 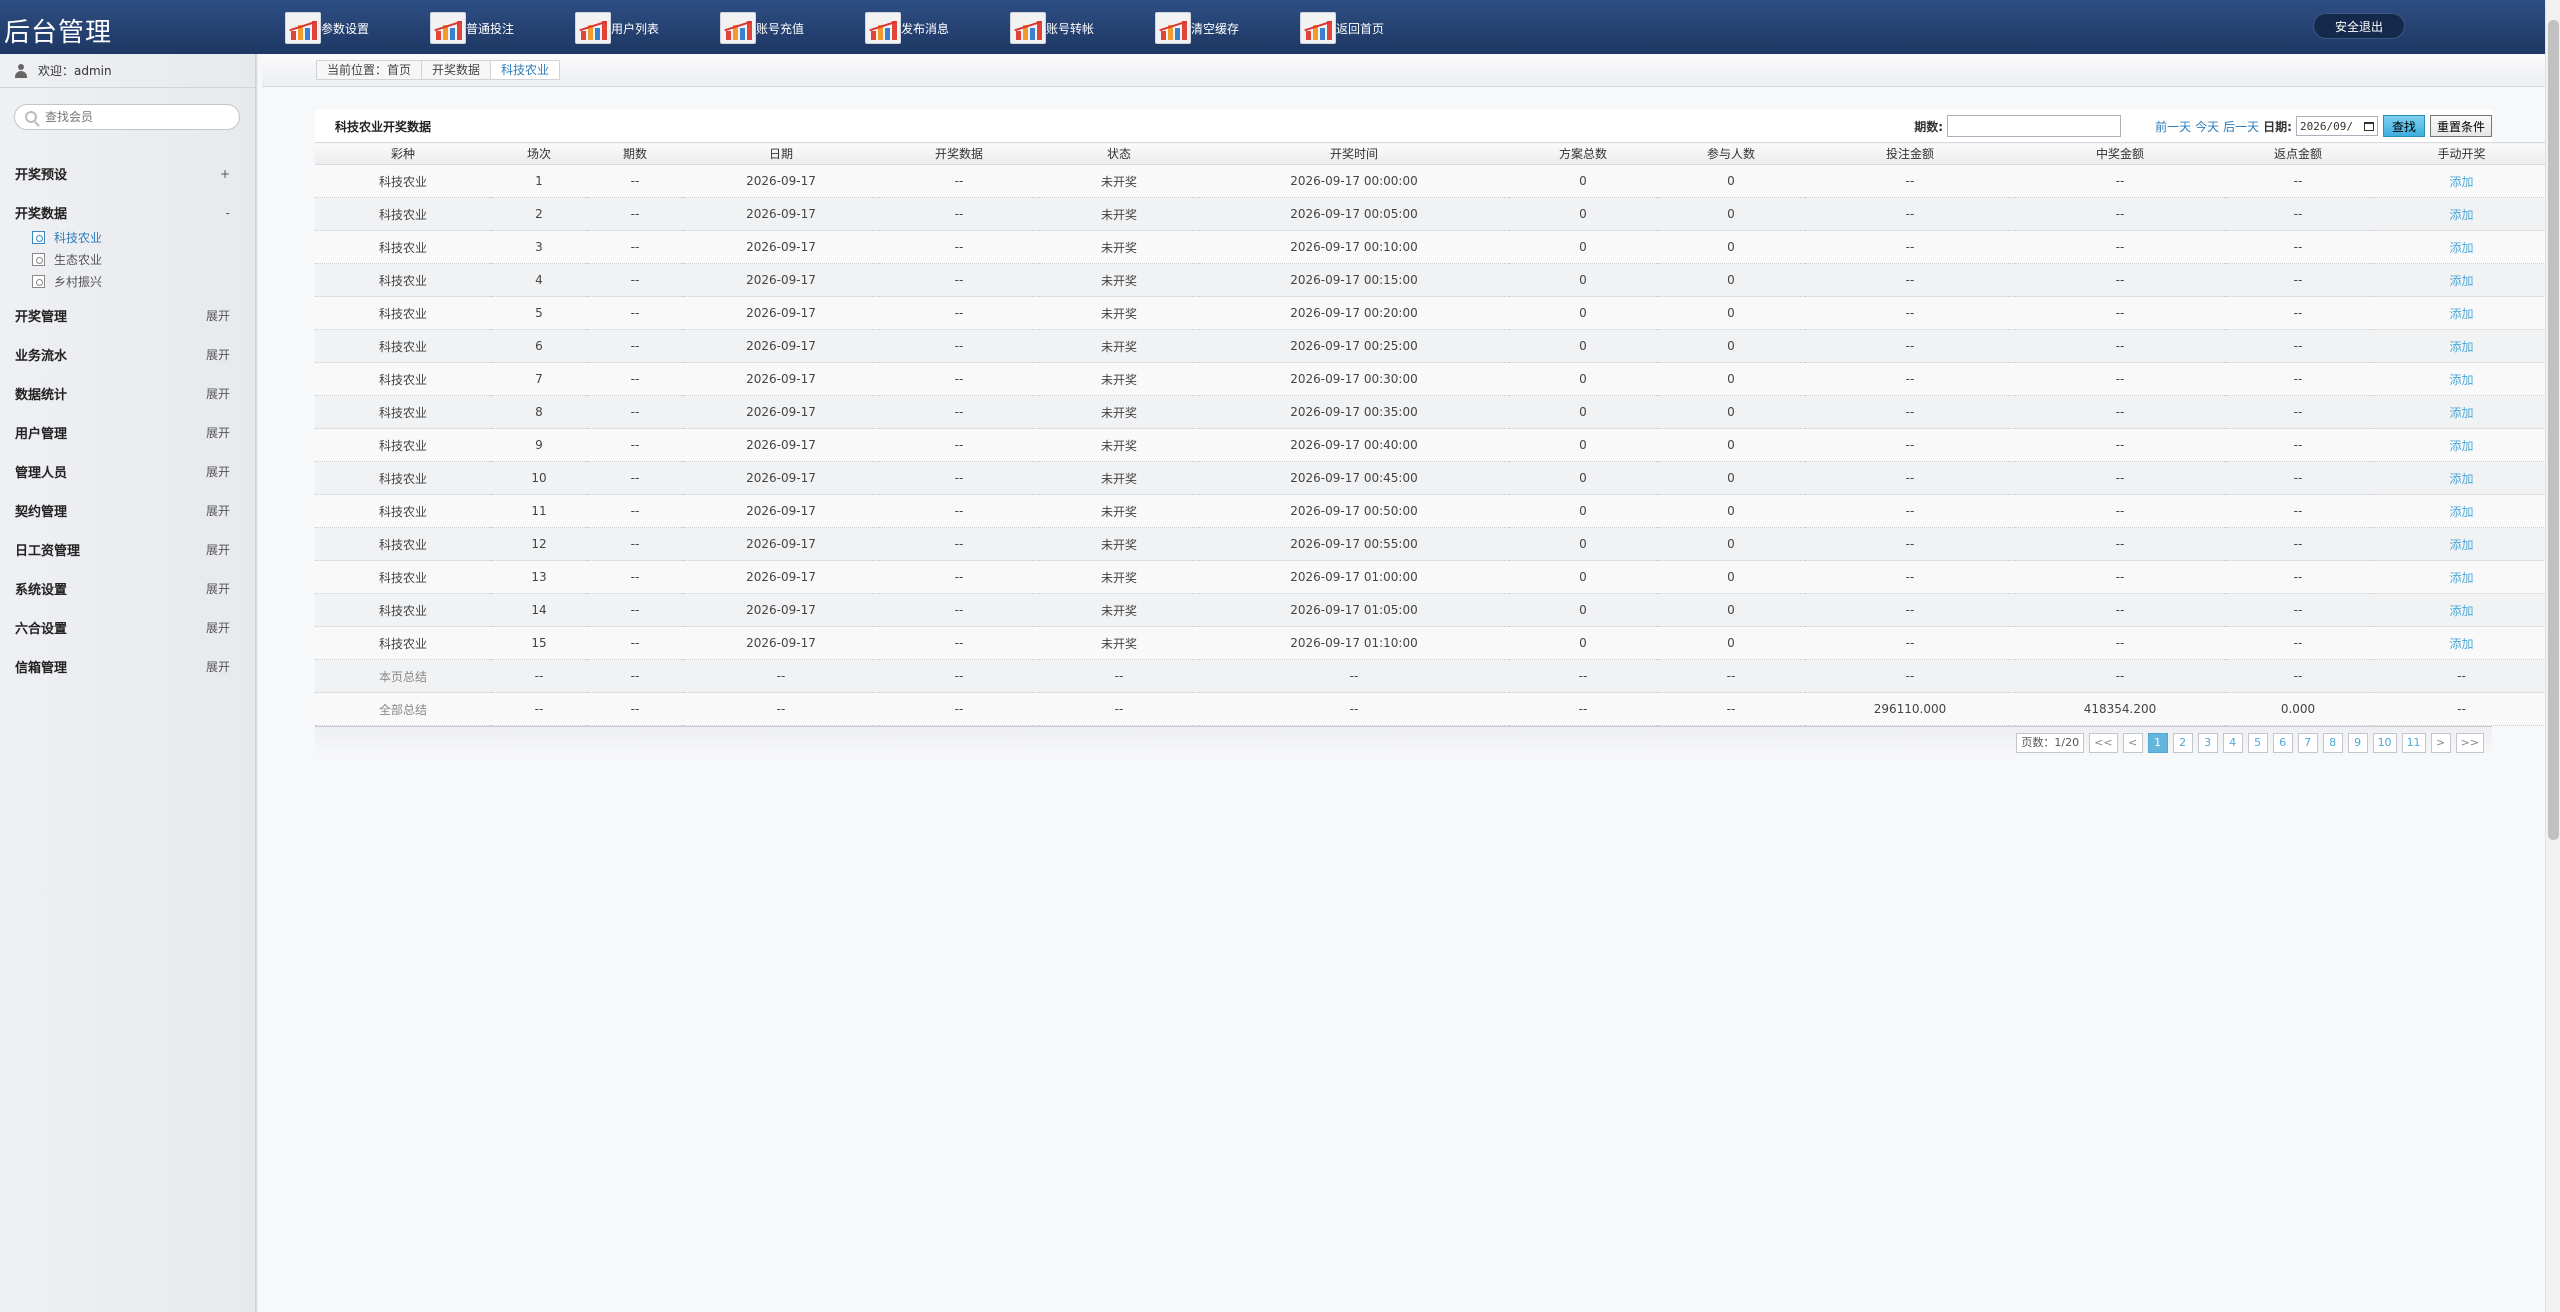 I want to click on first-page-button: <<, so click(x=2103, y=742).